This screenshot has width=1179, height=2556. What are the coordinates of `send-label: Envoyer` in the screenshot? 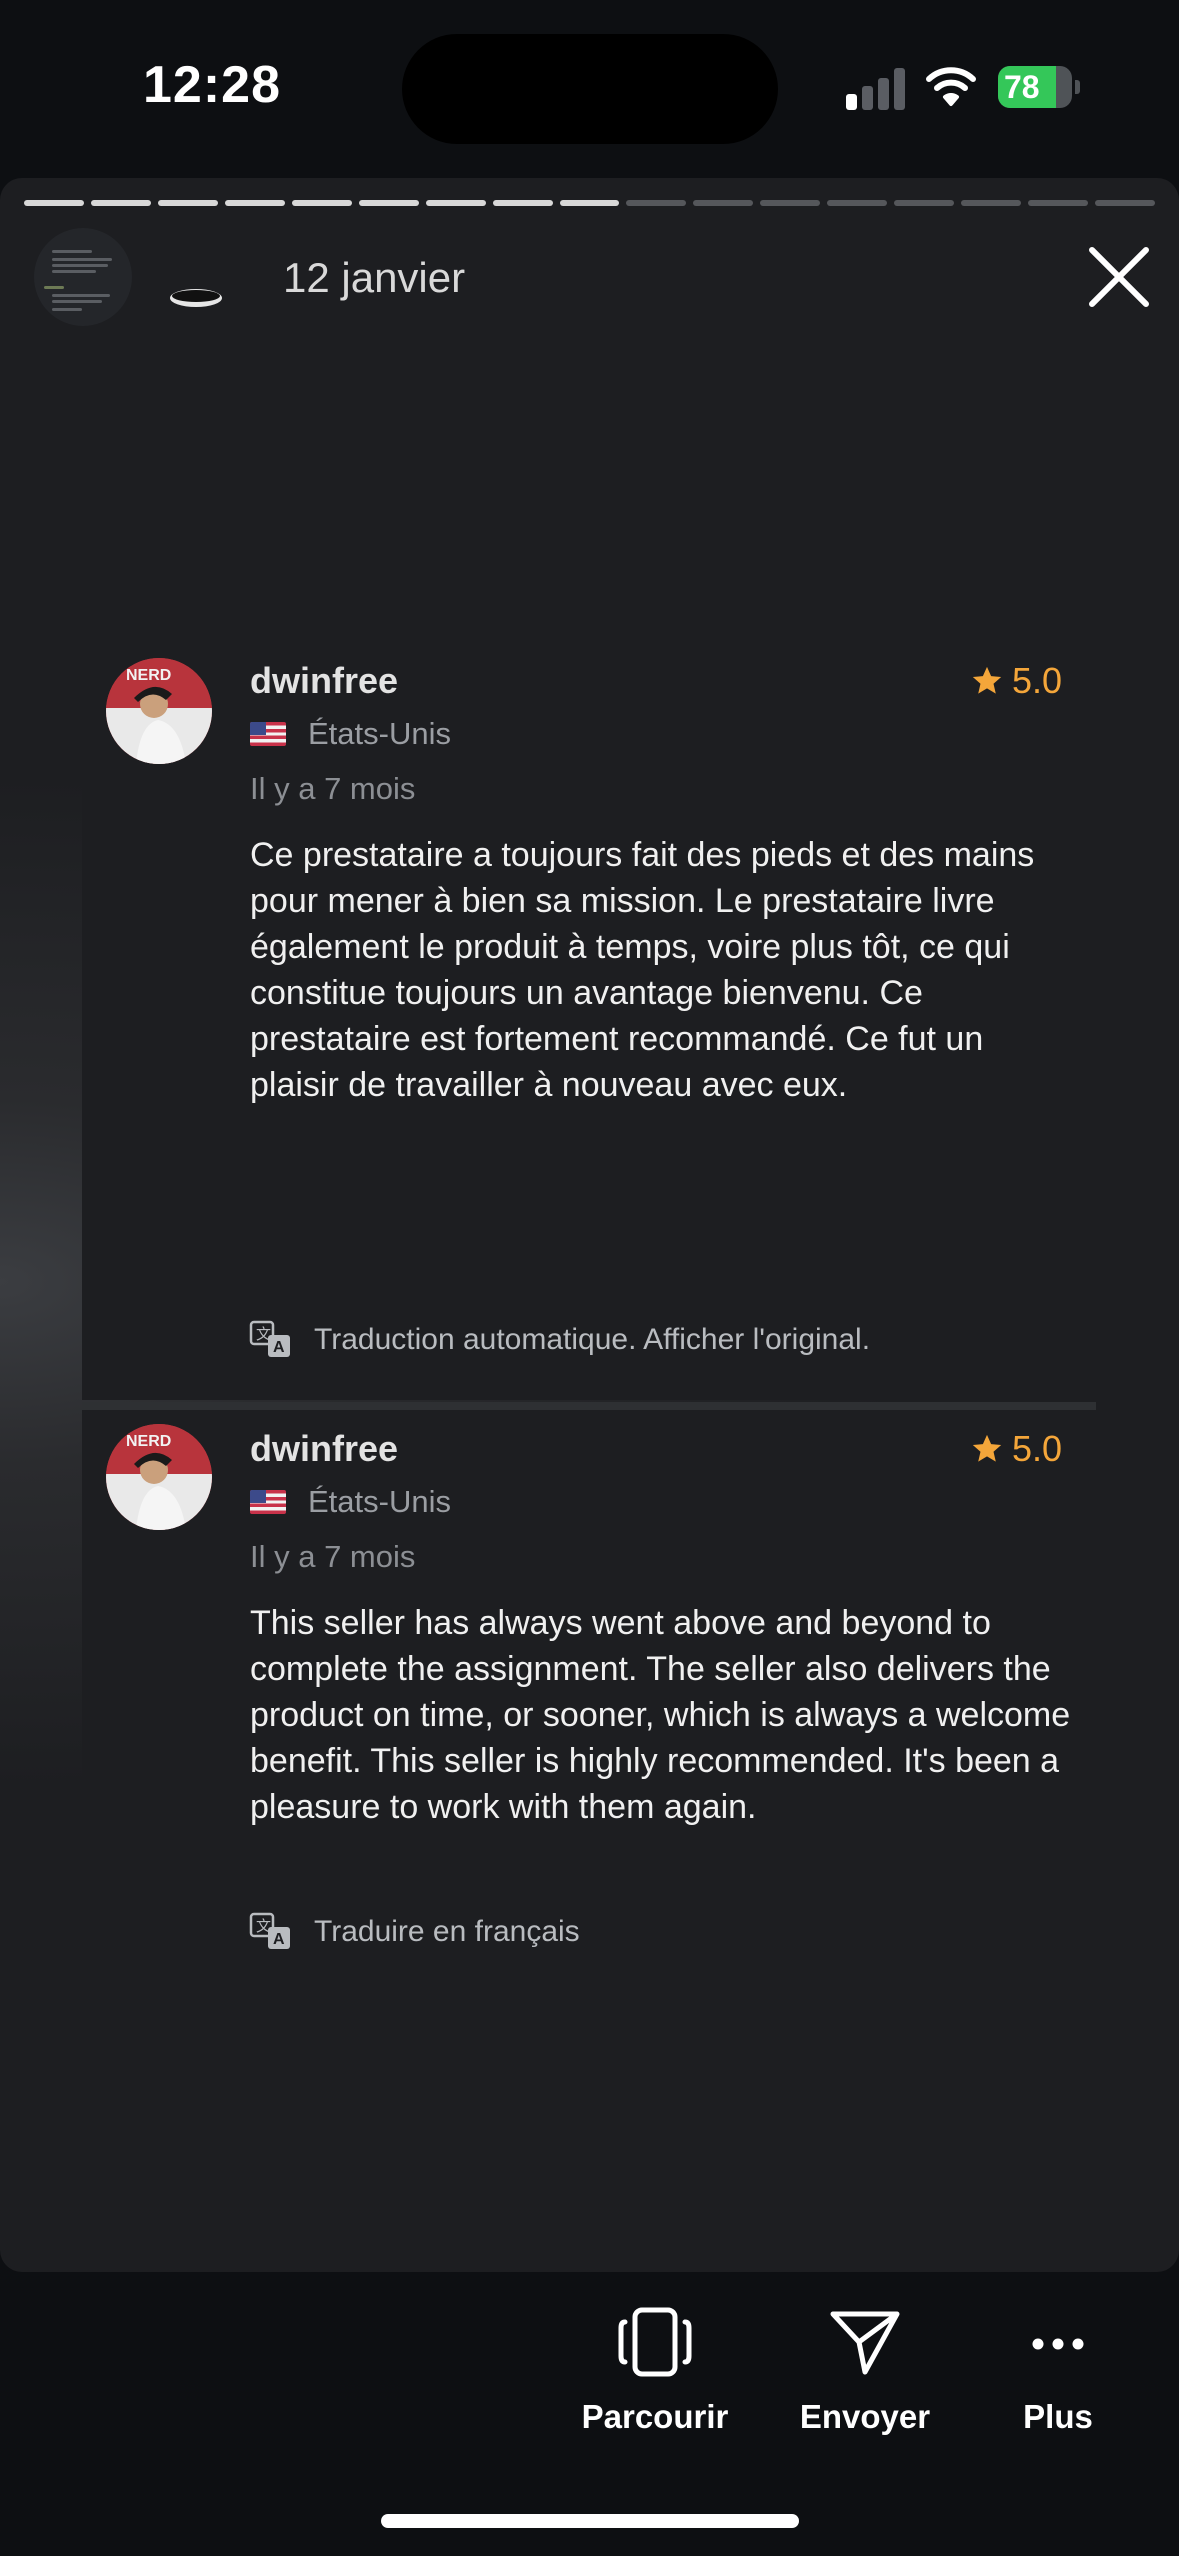 It's located at (865, 2416).